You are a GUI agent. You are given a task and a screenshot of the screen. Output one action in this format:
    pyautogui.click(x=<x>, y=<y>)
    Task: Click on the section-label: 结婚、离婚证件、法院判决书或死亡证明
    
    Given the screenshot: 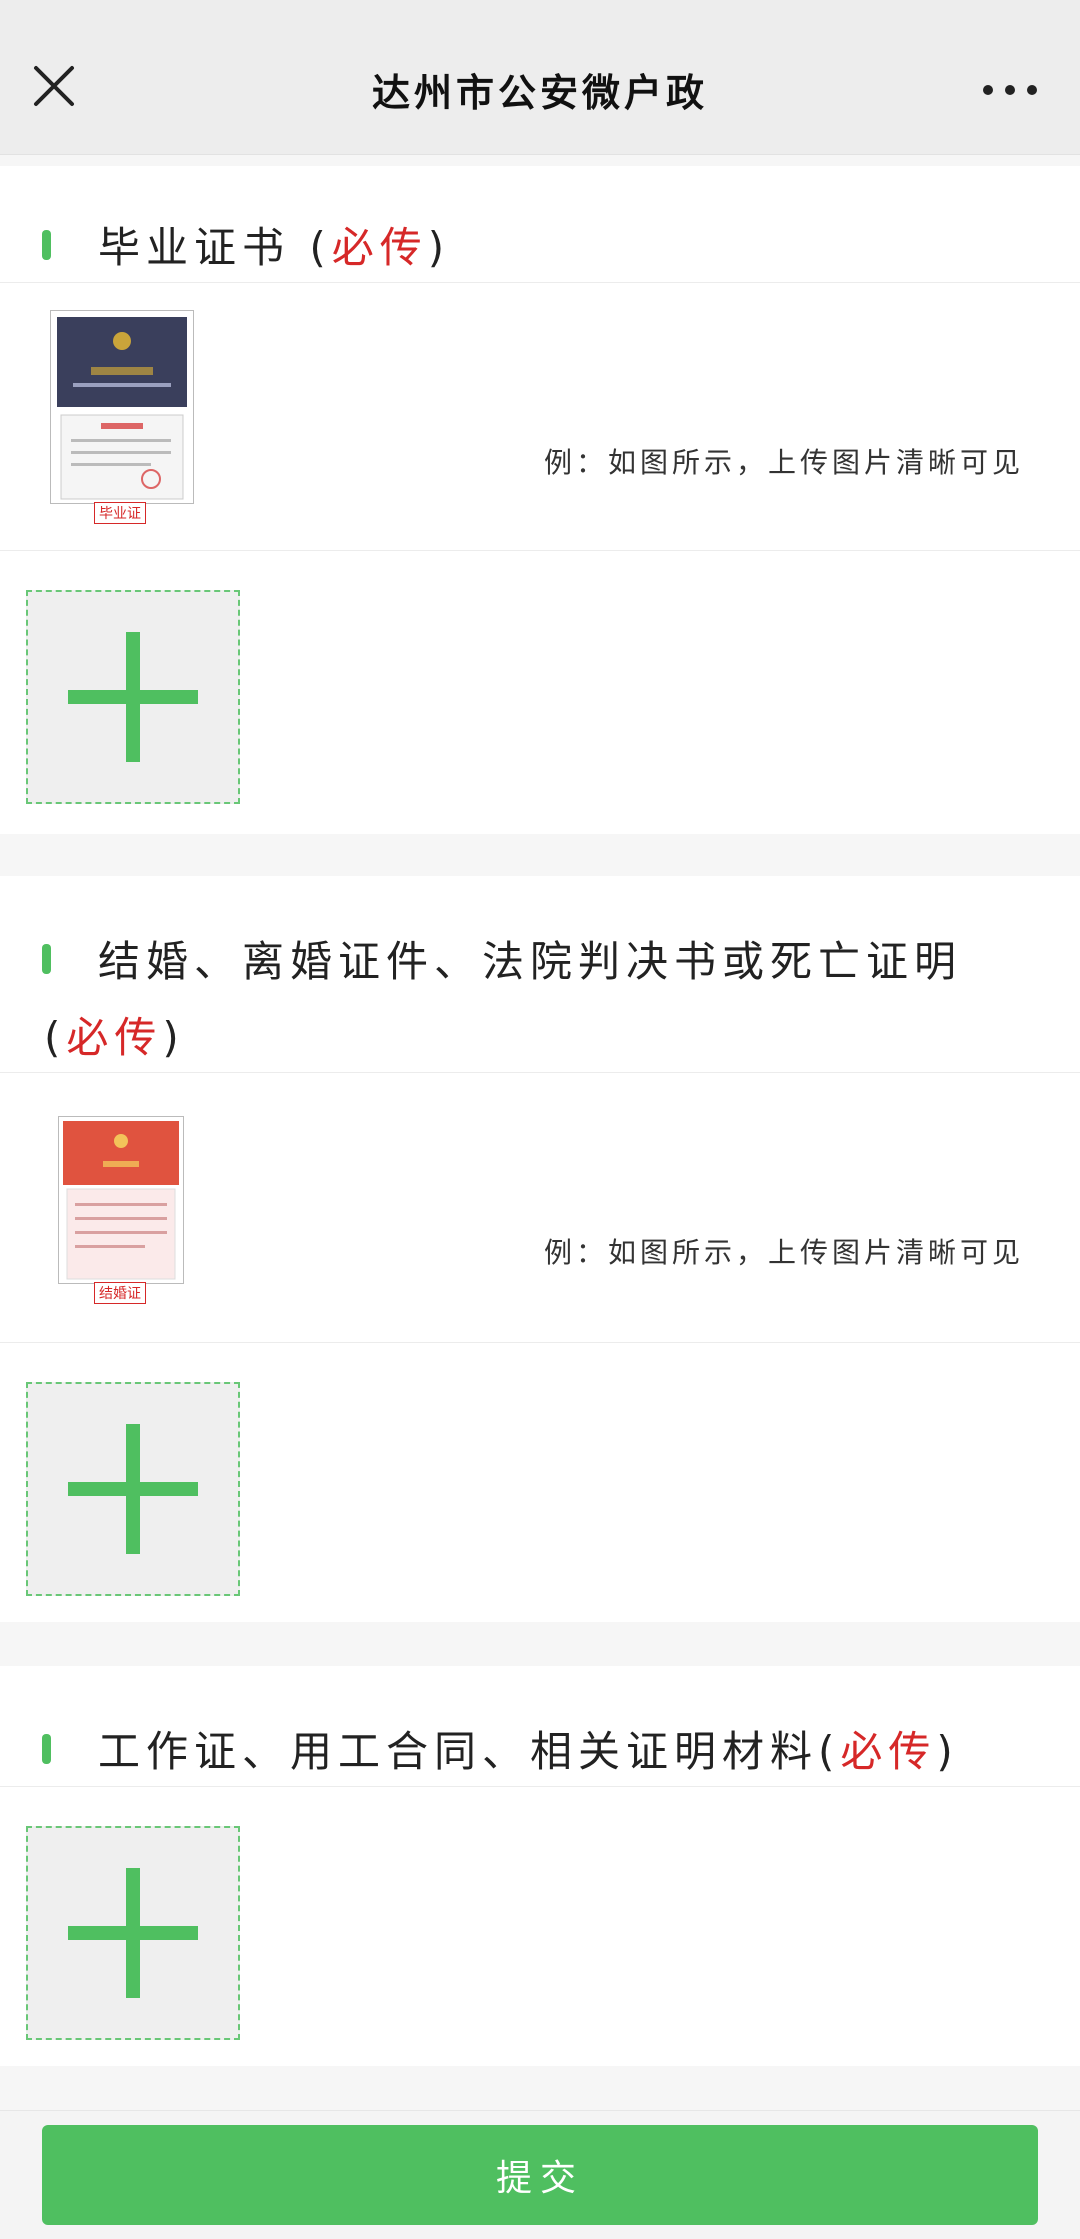 What is the action you would take?
    pyautogui.click(x=530, y=961)
    